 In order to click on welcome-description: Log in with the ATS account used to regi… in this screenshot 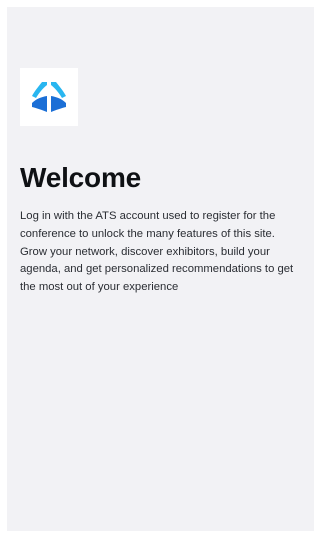, I will do `click(157, 252)`.